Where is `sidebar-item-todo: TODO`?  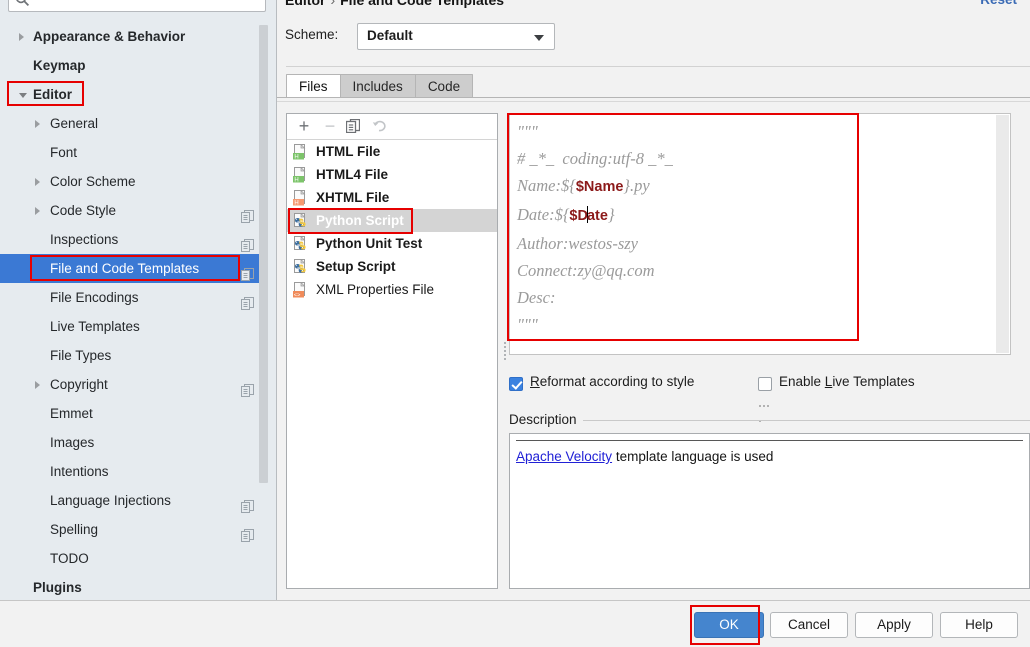 sidebar-item-todo: TODO is located at coordinates (133, 558).